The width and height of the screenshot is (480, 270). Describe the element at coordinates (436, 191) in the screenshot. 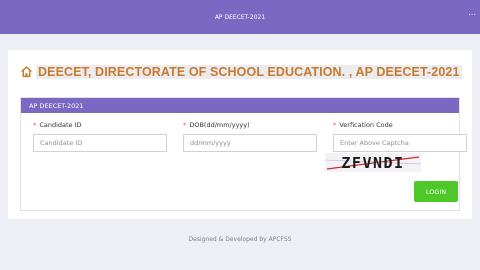

I see `login-button: LOGIN` at that location.